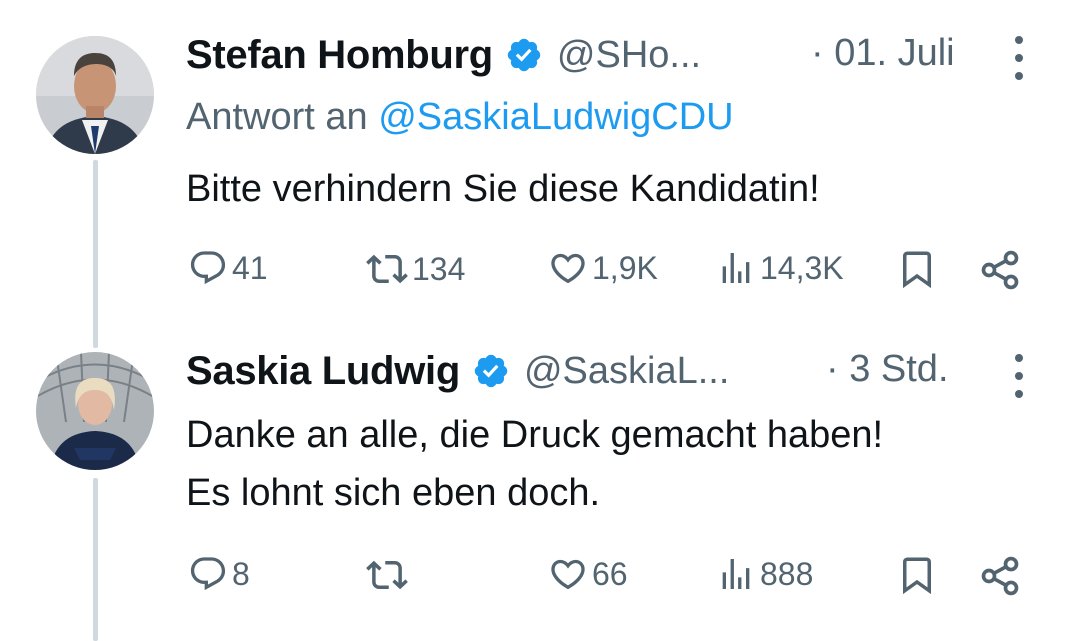 This screenshot has width=1080, height=641. I want to click on reply-count: 41, so click(250, 267).